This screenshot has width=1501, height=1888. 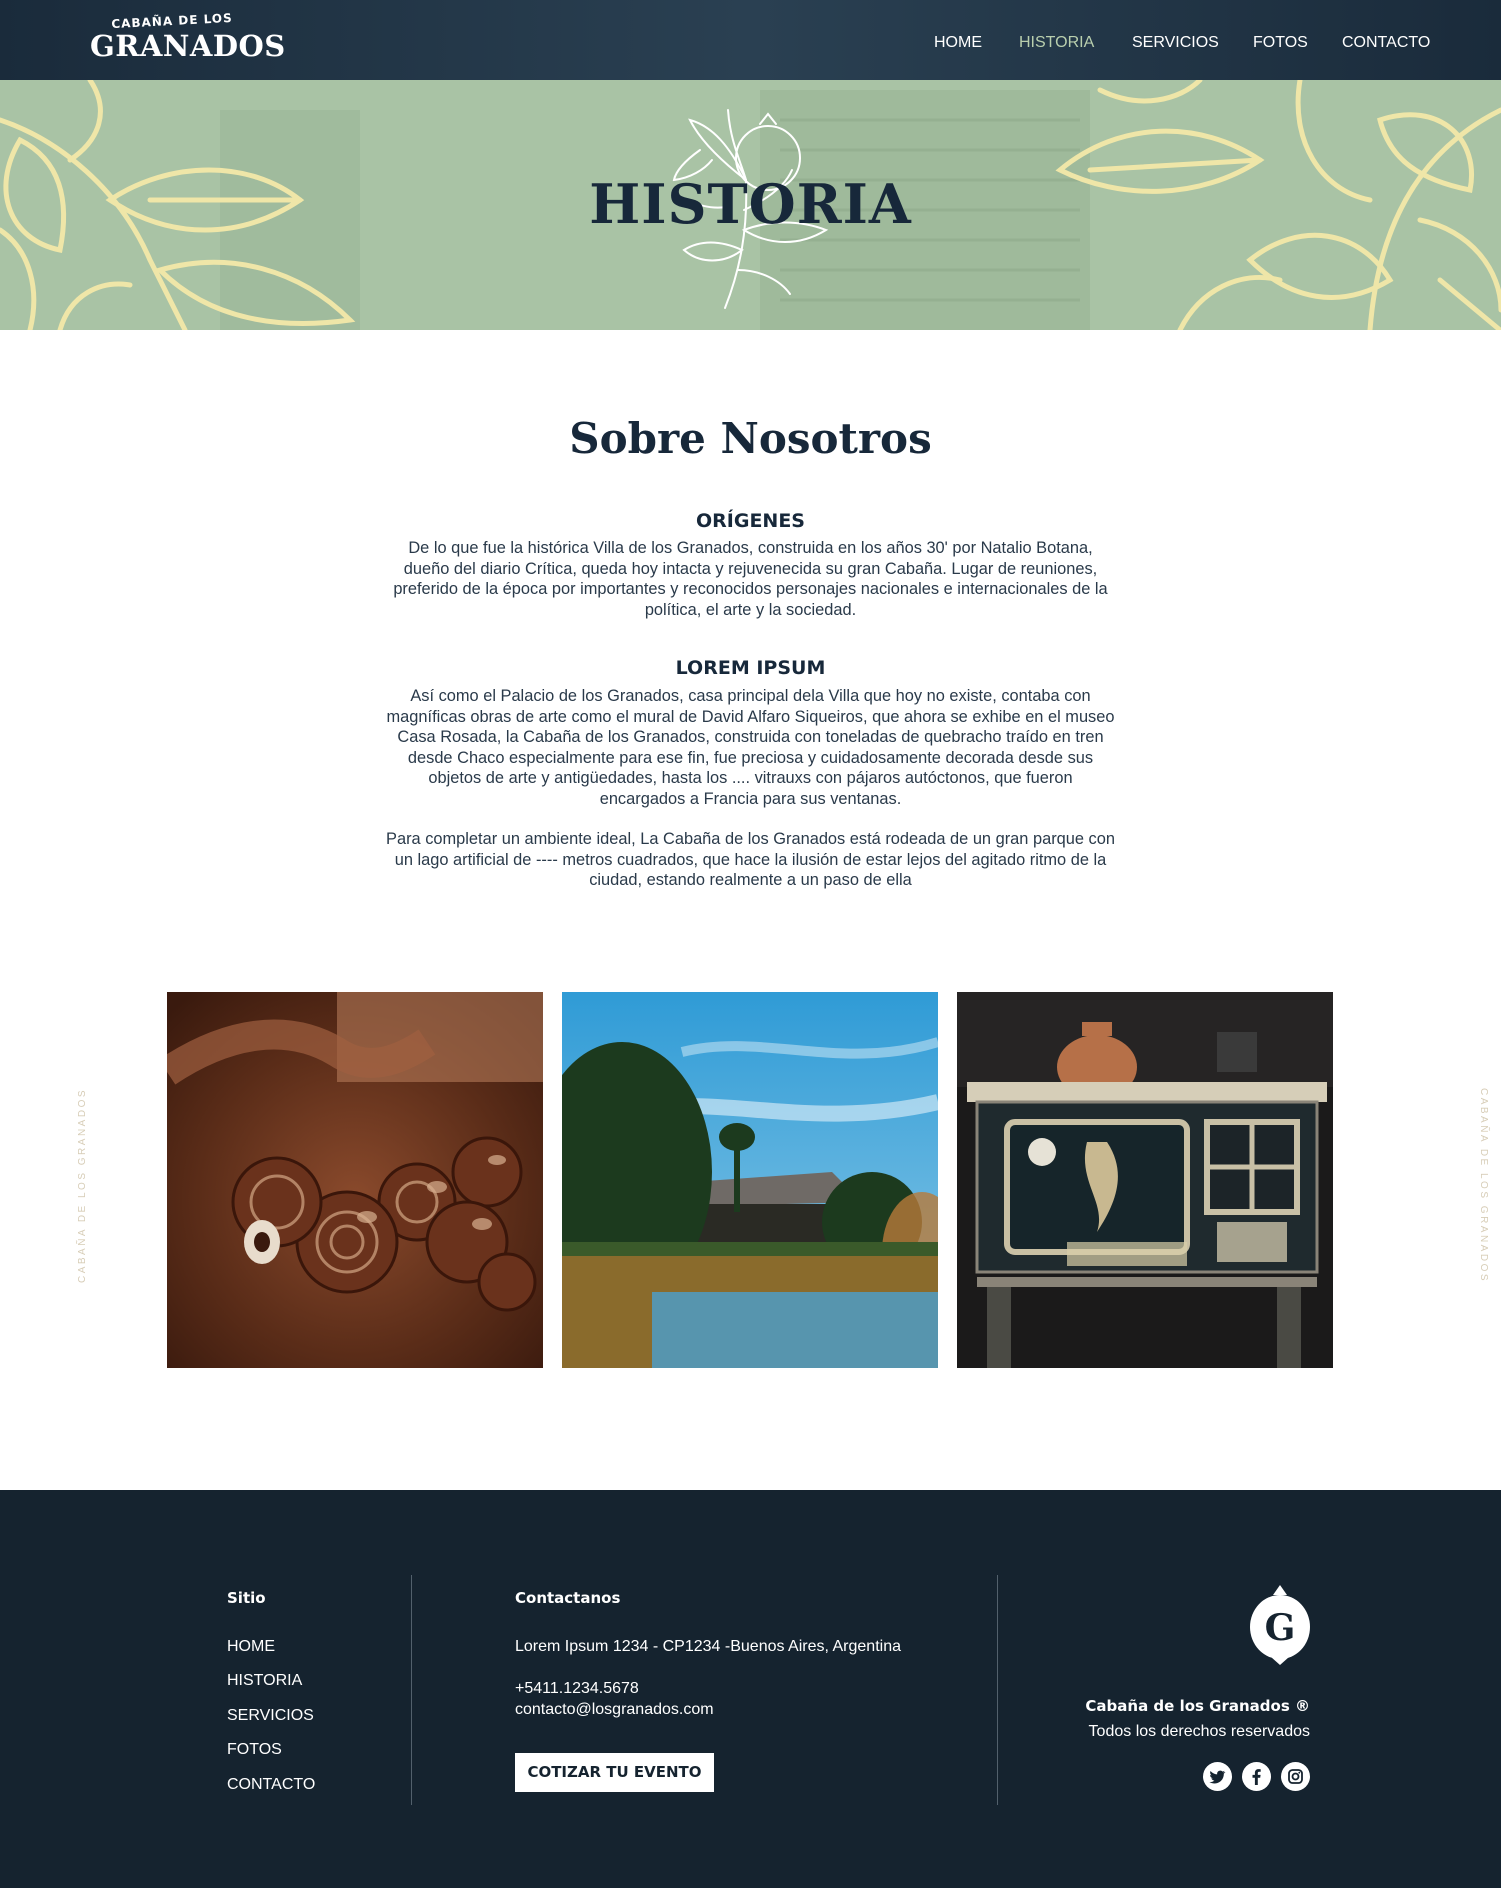 I want to click on footer-link-home: HOME, so click(x=251, y=1647).